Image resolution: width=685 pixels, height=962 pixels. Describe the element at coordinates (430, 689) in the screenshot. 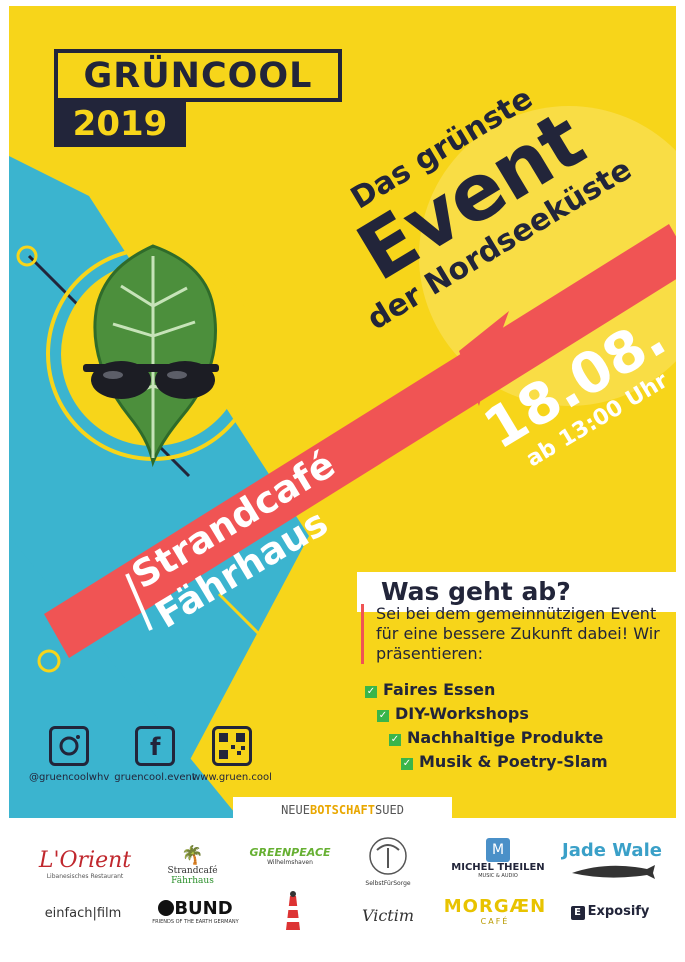

I see `list-item: ✓ Faires Essen` at that location.